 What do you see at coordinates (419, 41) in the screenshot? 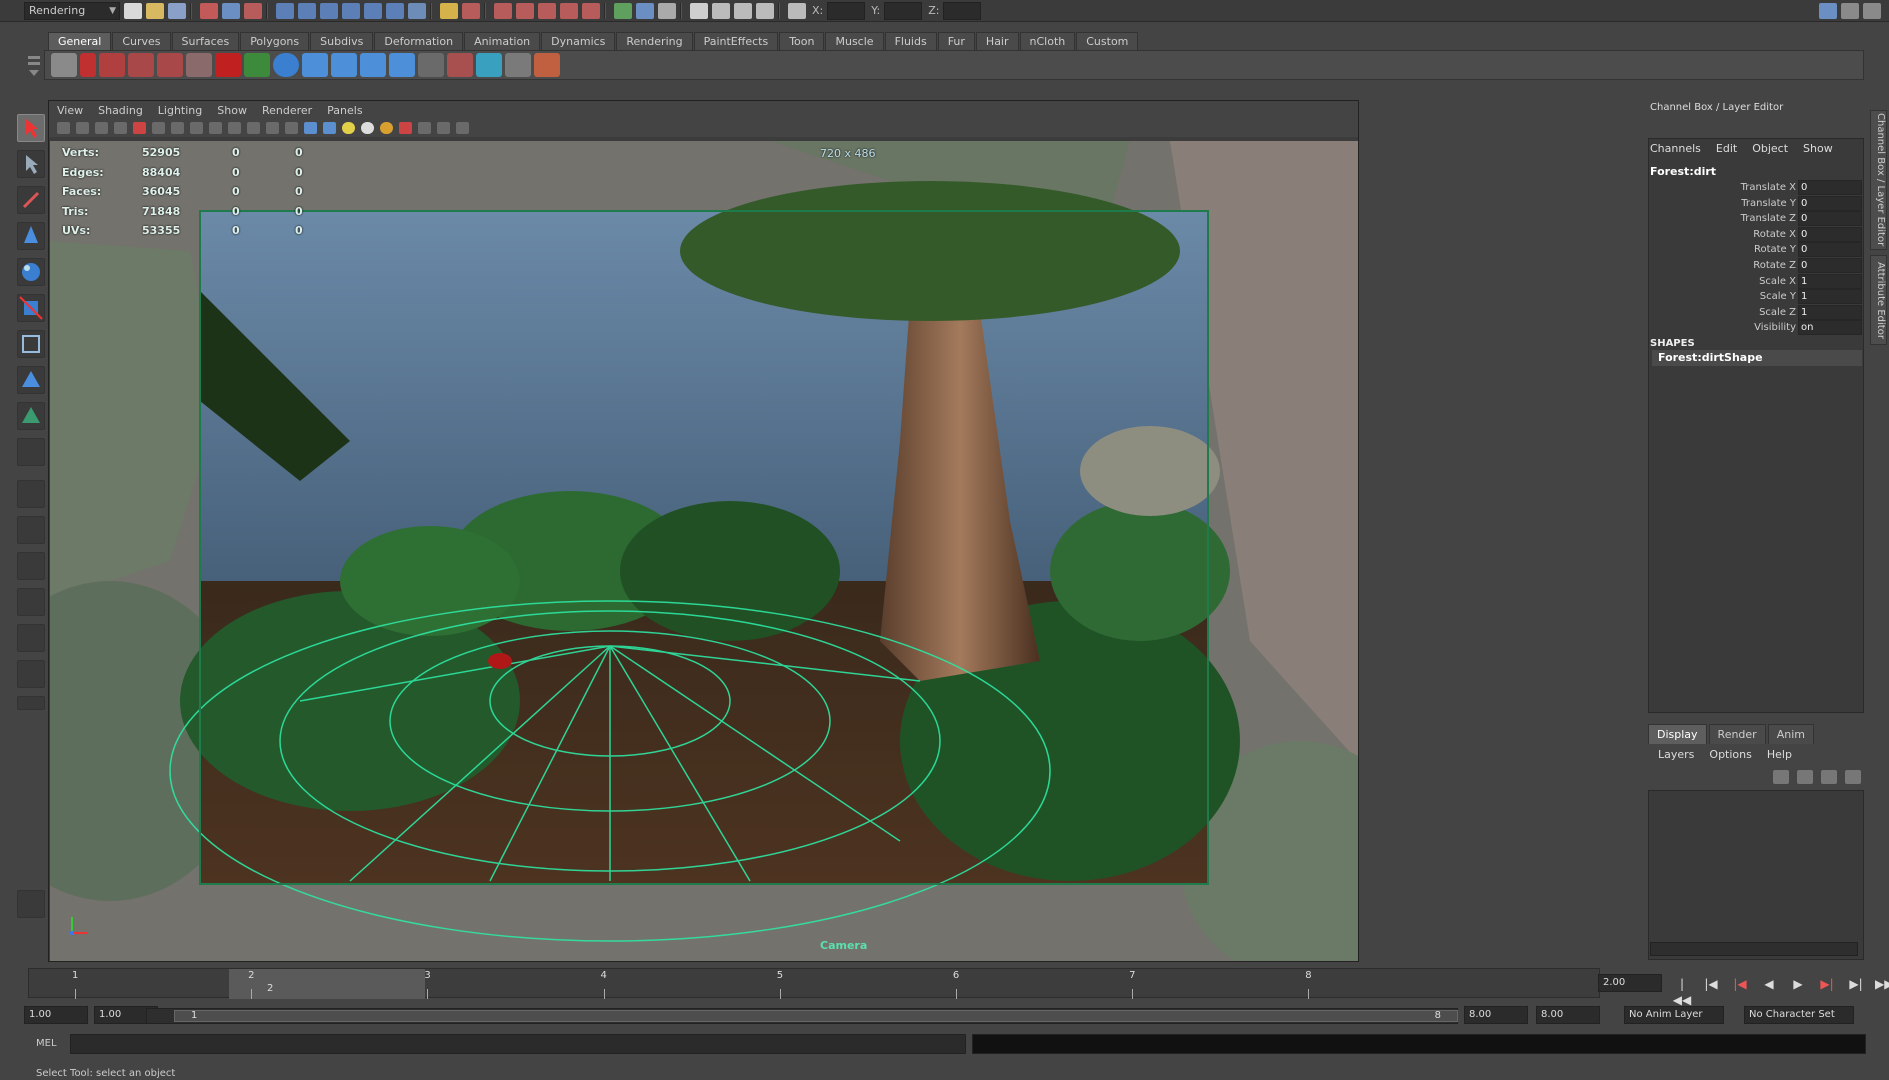
I see `shelf-tab: Deformation` at bounding box center [419, 41].